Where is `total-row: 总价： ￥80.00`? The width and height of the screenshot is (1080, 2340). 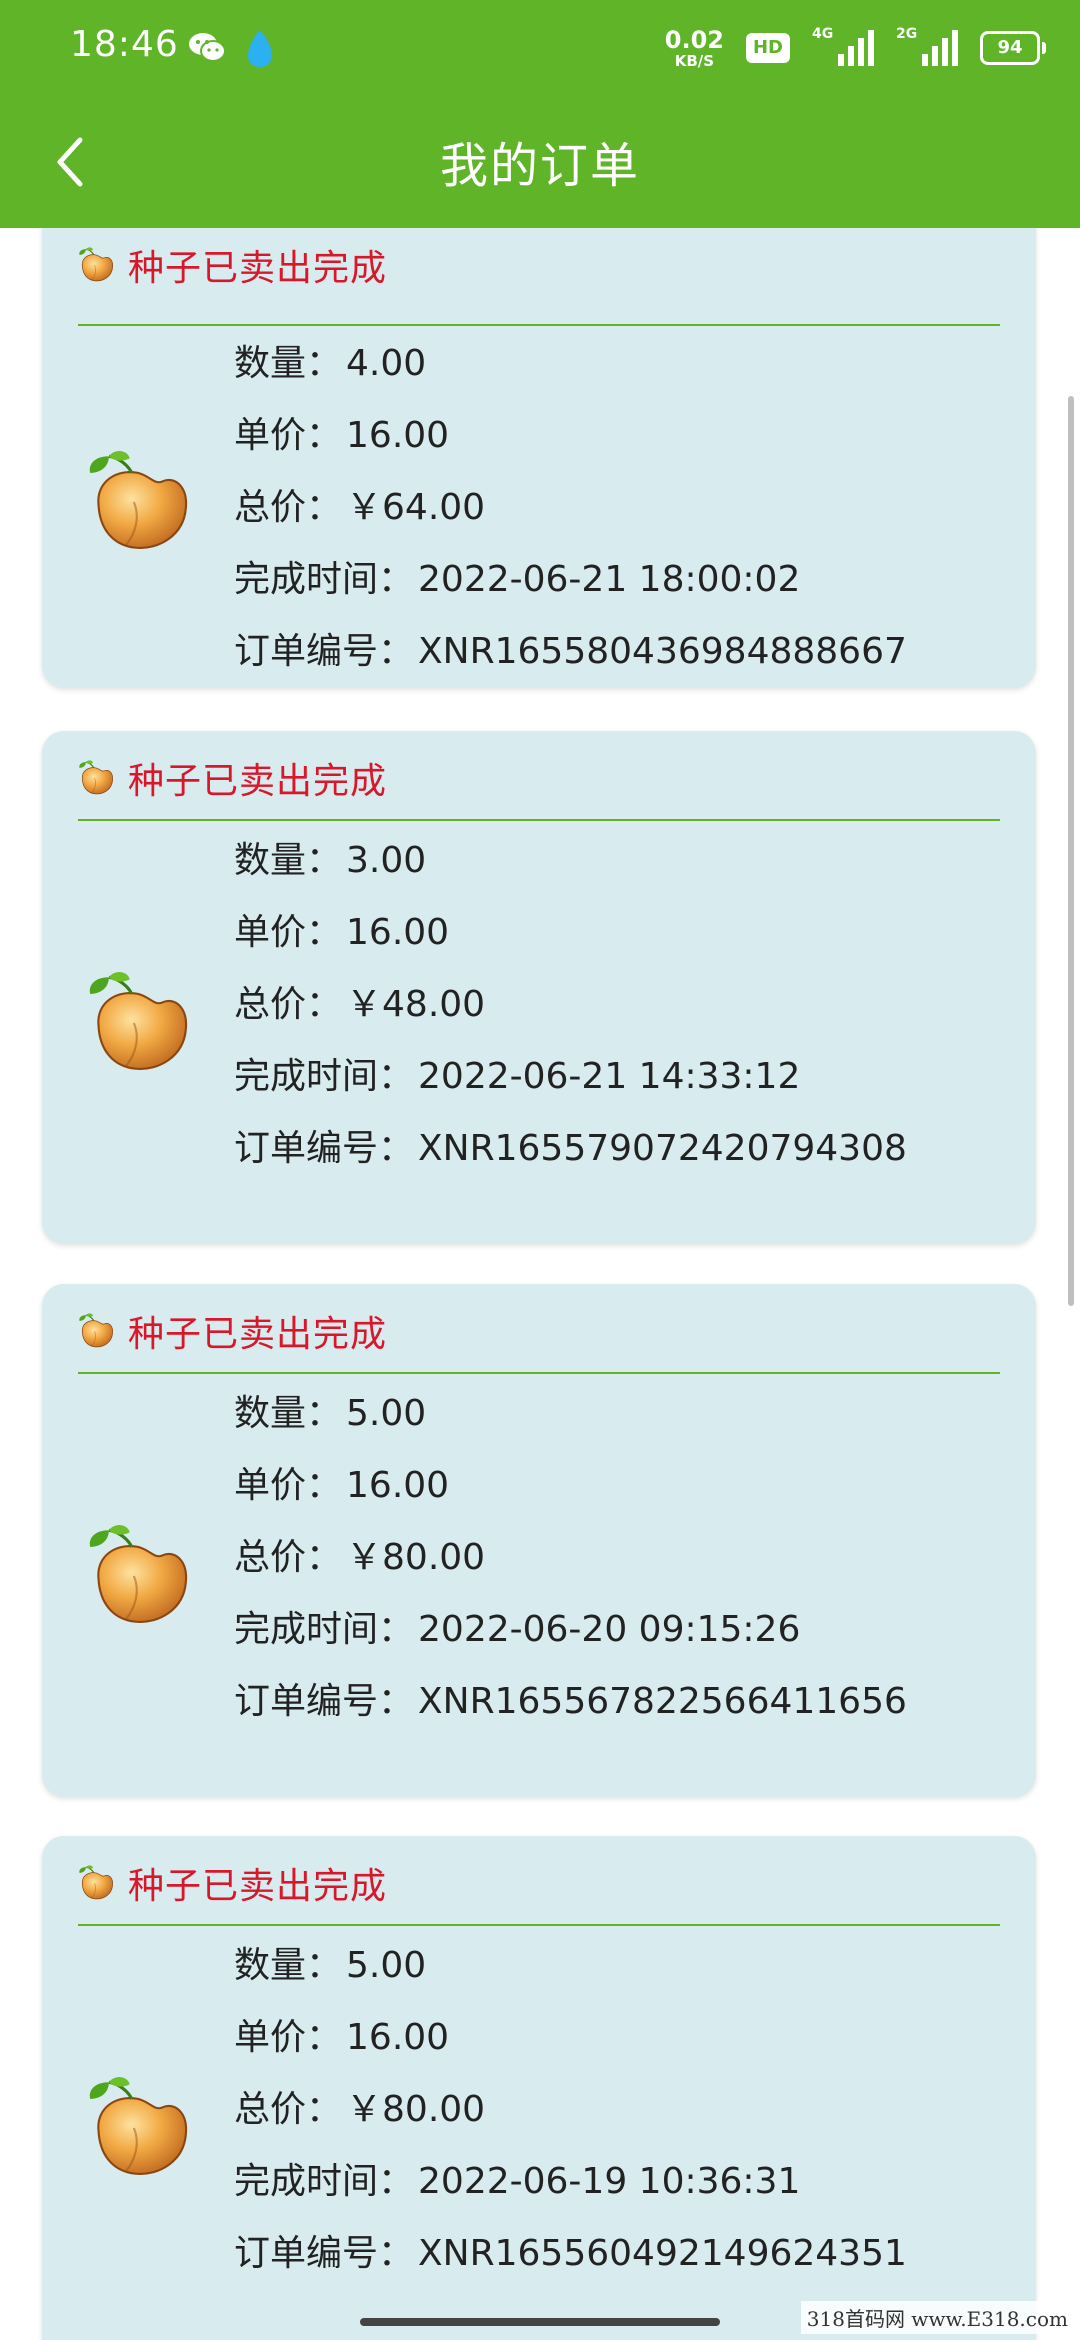
total-row: 总价： ￥80.00 is located at coordinates (359, 2110).